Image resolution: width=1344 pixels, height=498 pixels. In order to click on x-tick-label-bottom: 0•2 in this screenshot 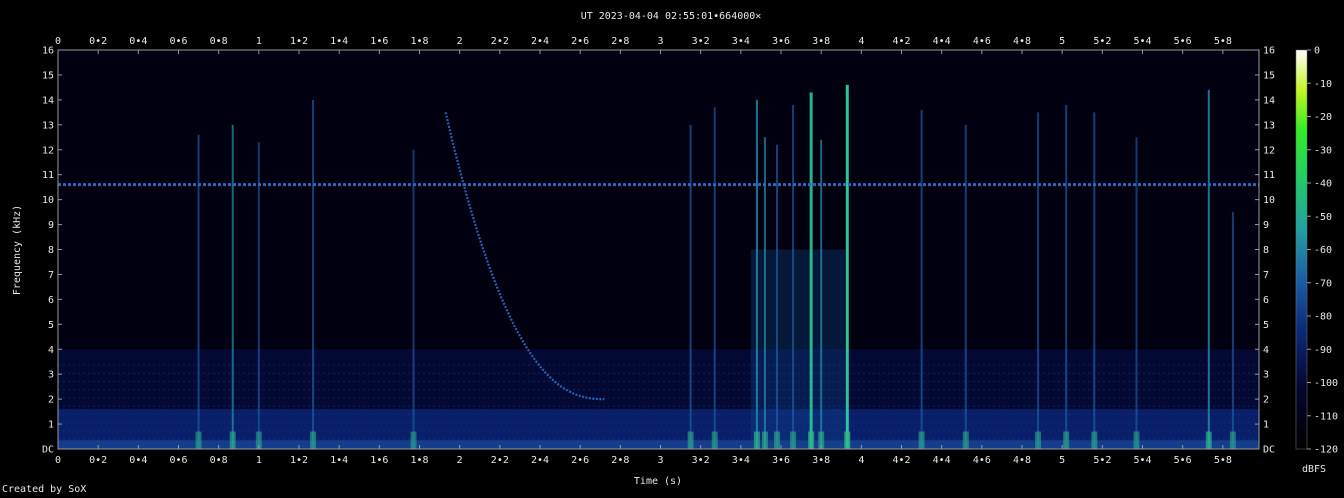, I will do `click(98, 460)`.